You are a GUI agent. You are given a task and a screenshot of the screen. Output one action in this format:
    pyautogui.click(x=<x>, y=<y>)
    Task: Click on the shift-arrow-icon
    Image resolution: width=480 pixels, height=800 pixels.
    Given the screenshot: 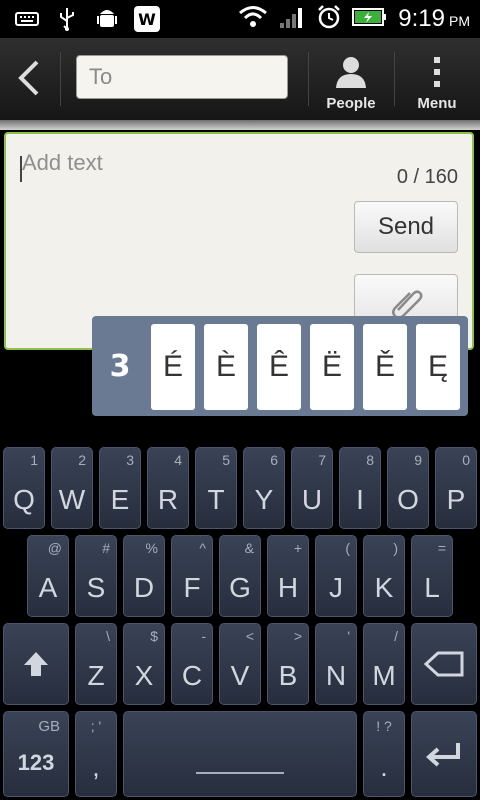 What is the action you would take?
    pyautogui.click(x=36, y=664)
    